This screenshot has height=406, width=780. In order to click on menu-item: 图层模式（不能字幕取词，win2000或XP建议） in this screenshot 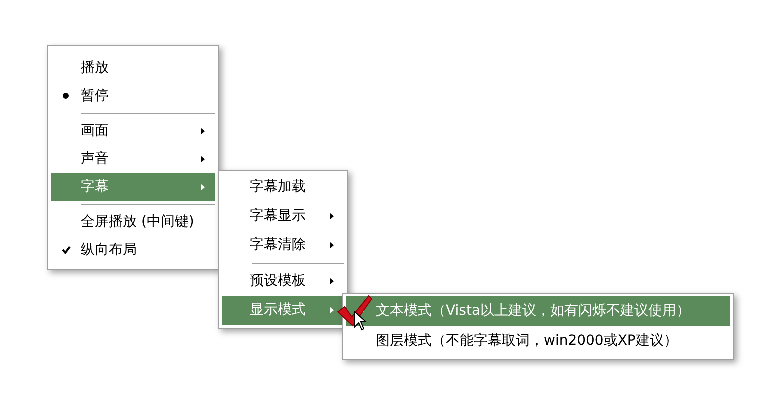, I will do `click(538, 341)`.